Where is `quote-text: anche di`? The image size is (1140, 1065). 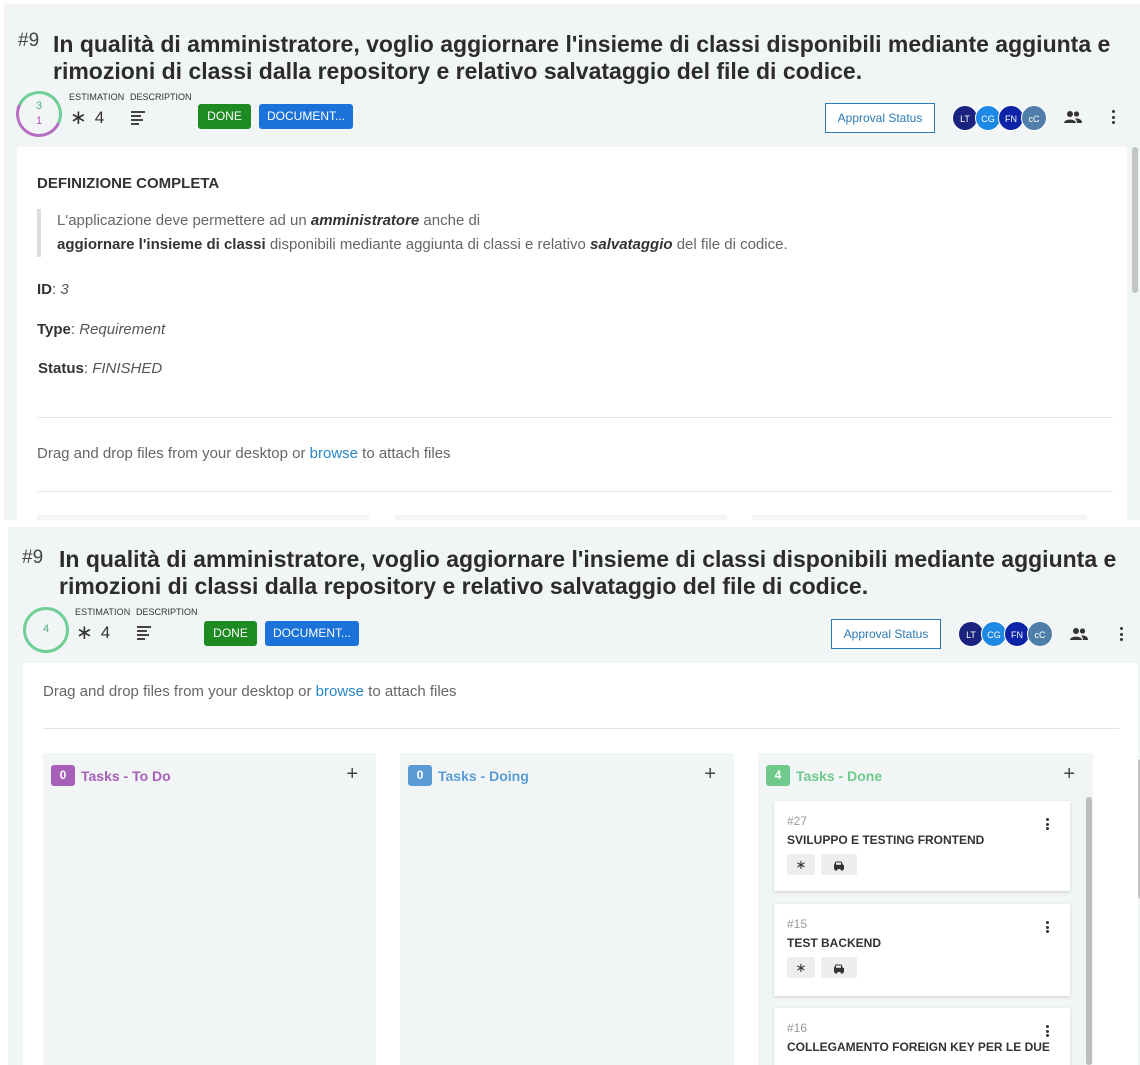
quote-text: anche di is located at coordinates (450, 220).